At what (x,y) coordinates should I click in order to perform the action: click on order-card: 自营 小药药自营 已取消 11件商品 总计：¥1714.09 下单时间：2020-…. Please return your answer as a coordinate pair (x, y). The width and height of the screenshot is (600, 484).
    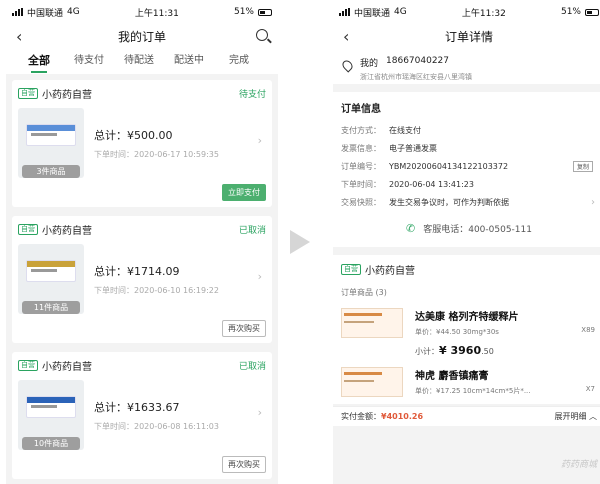
    Looking at the image, I should click on (142, 279).